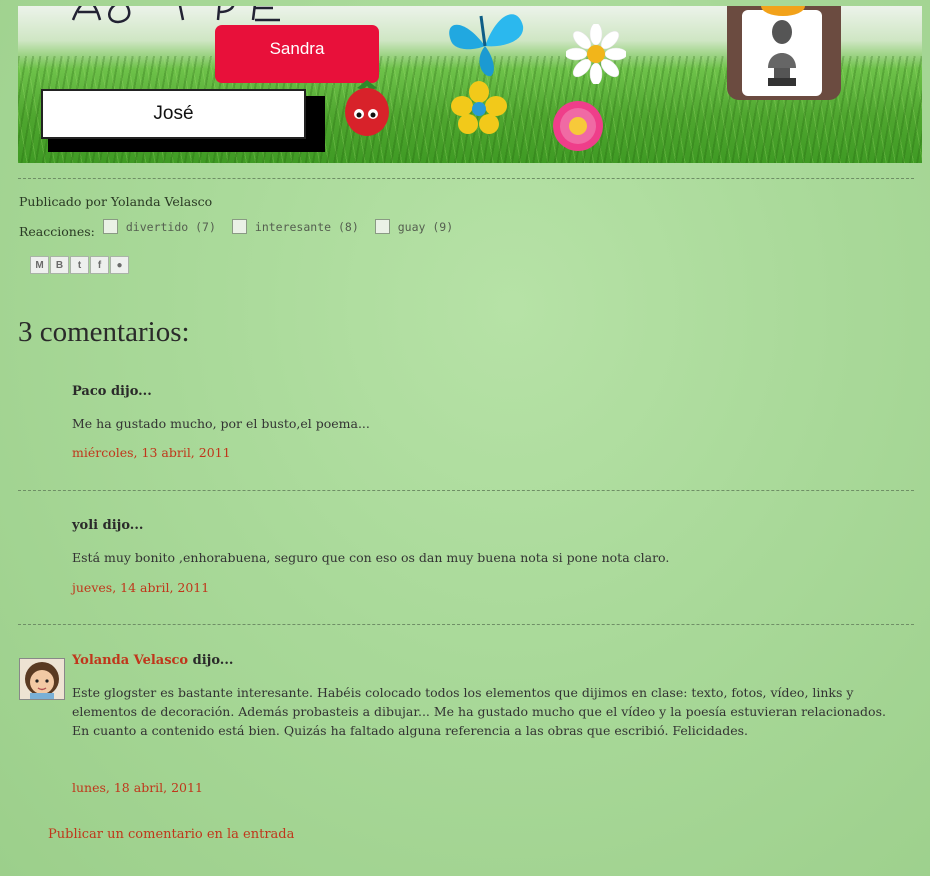  What do you see at coordinates (99, 265) in the screenshot?
I see `facebook-icon: f` at bounding box center [99, 265].